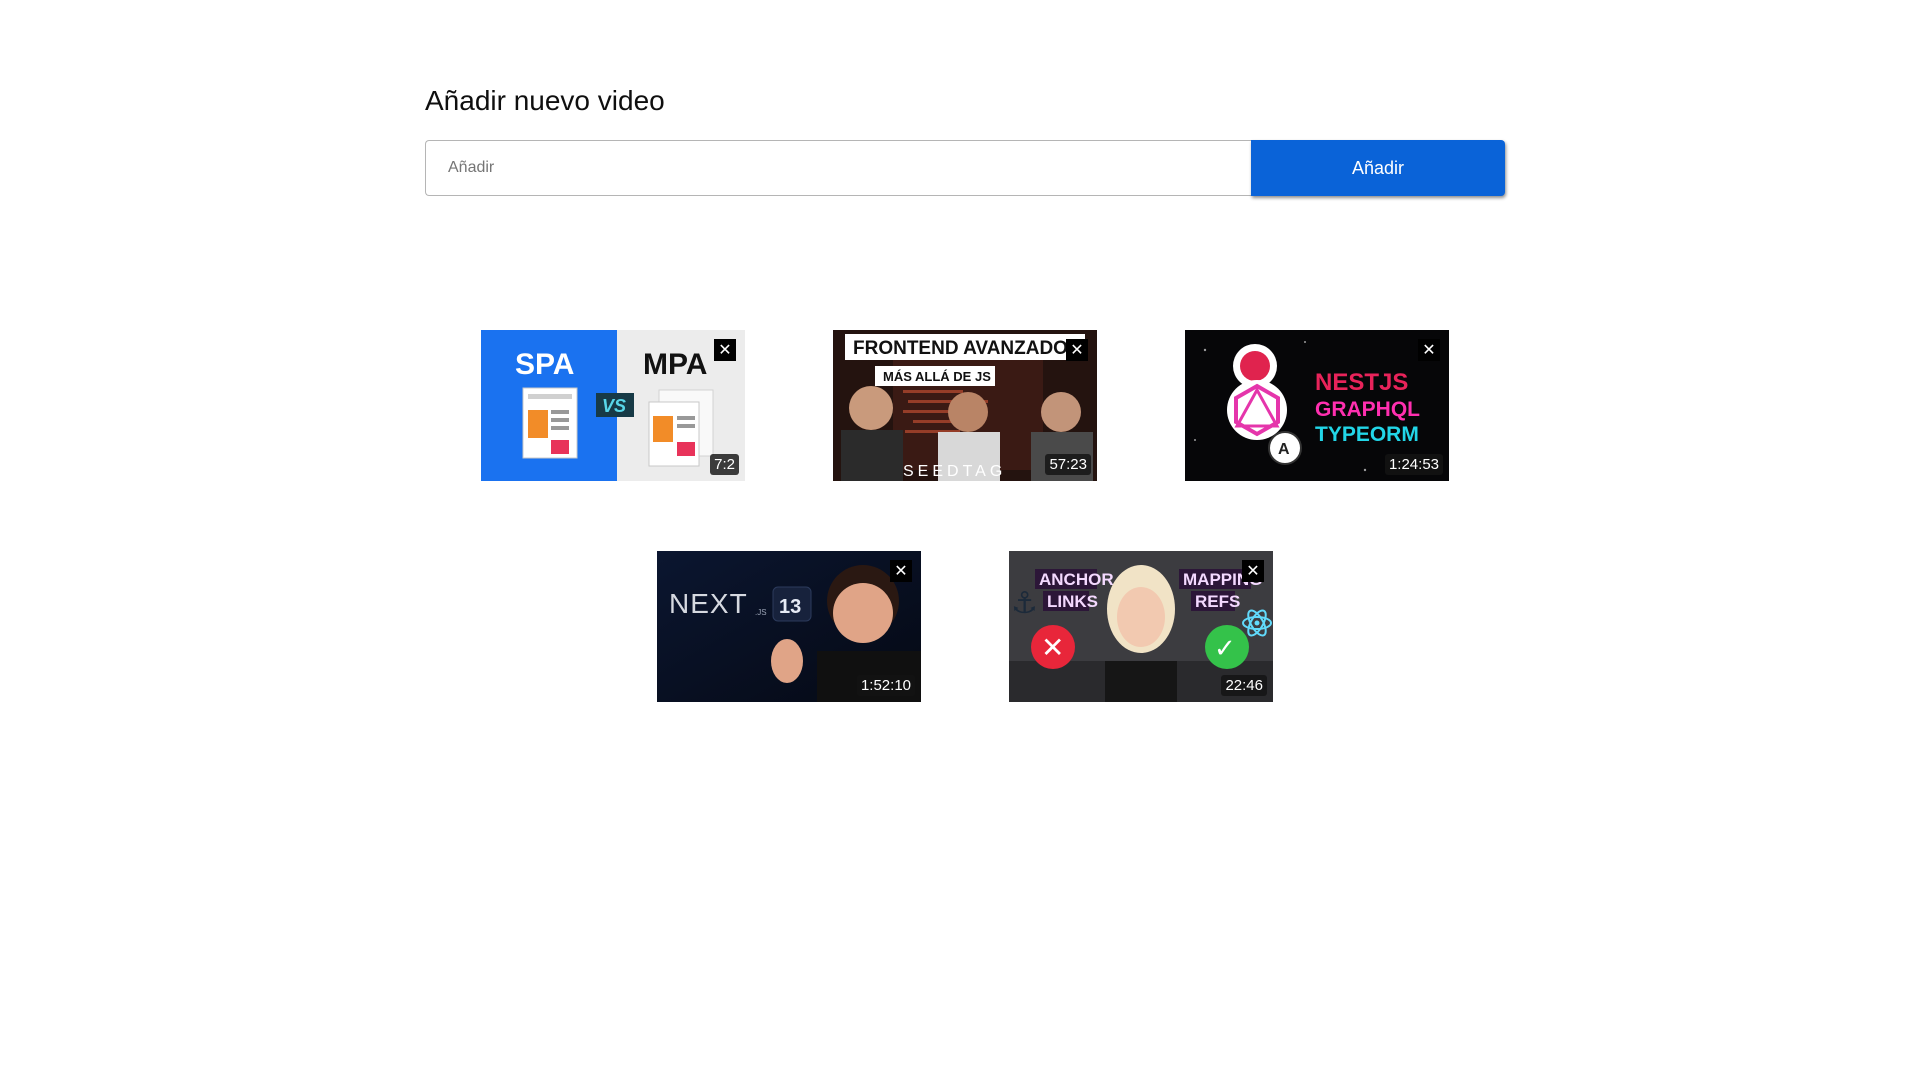  What do you see at coordinates (544, 364) in the screenshot?
I see `thumbnail-text: SPA` at bounding box center [544, 364].